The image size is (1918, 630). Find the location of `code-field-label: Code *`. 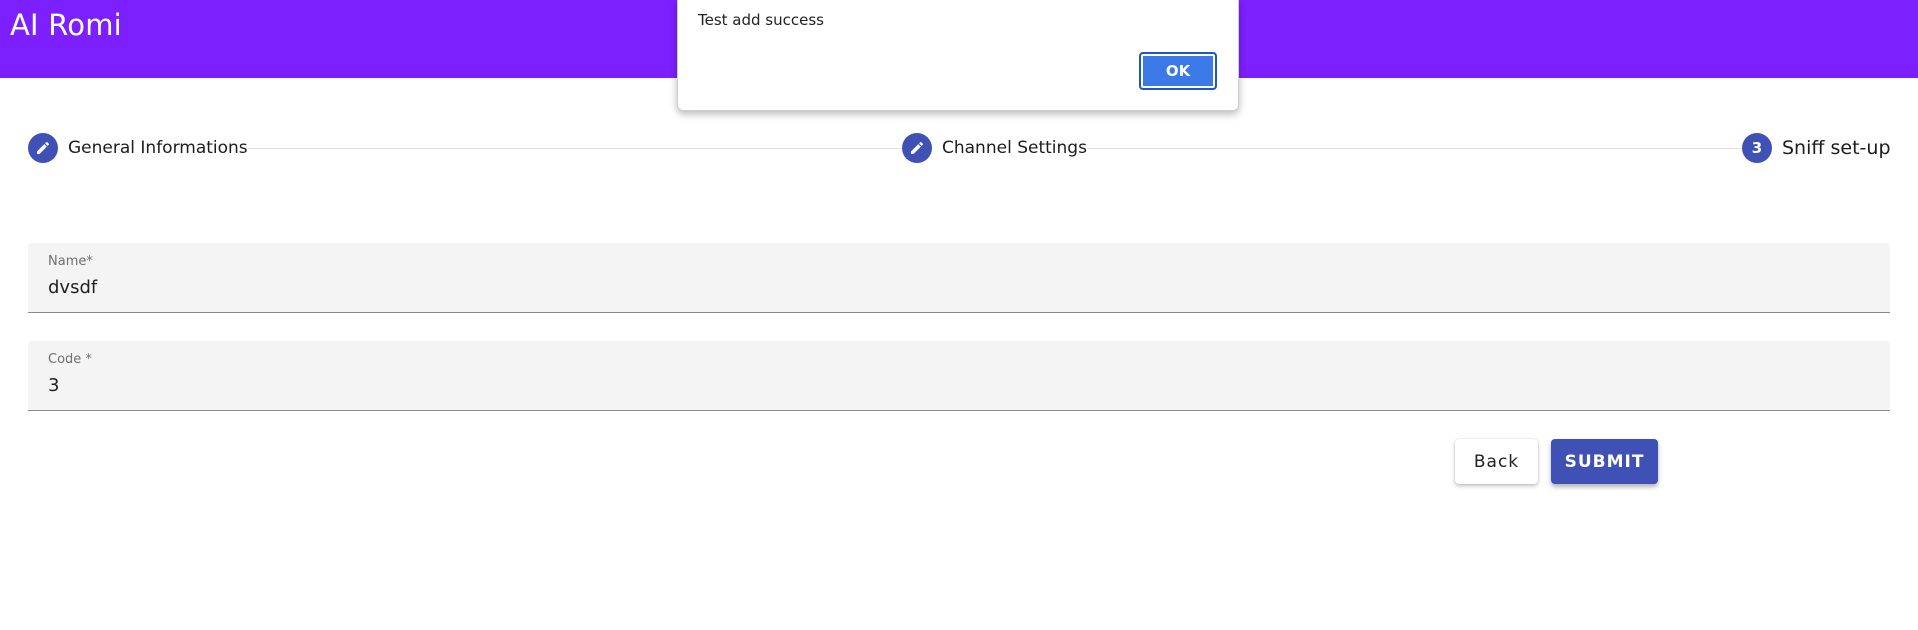

code-field-label: Code * is located at coordinates (70, 359).